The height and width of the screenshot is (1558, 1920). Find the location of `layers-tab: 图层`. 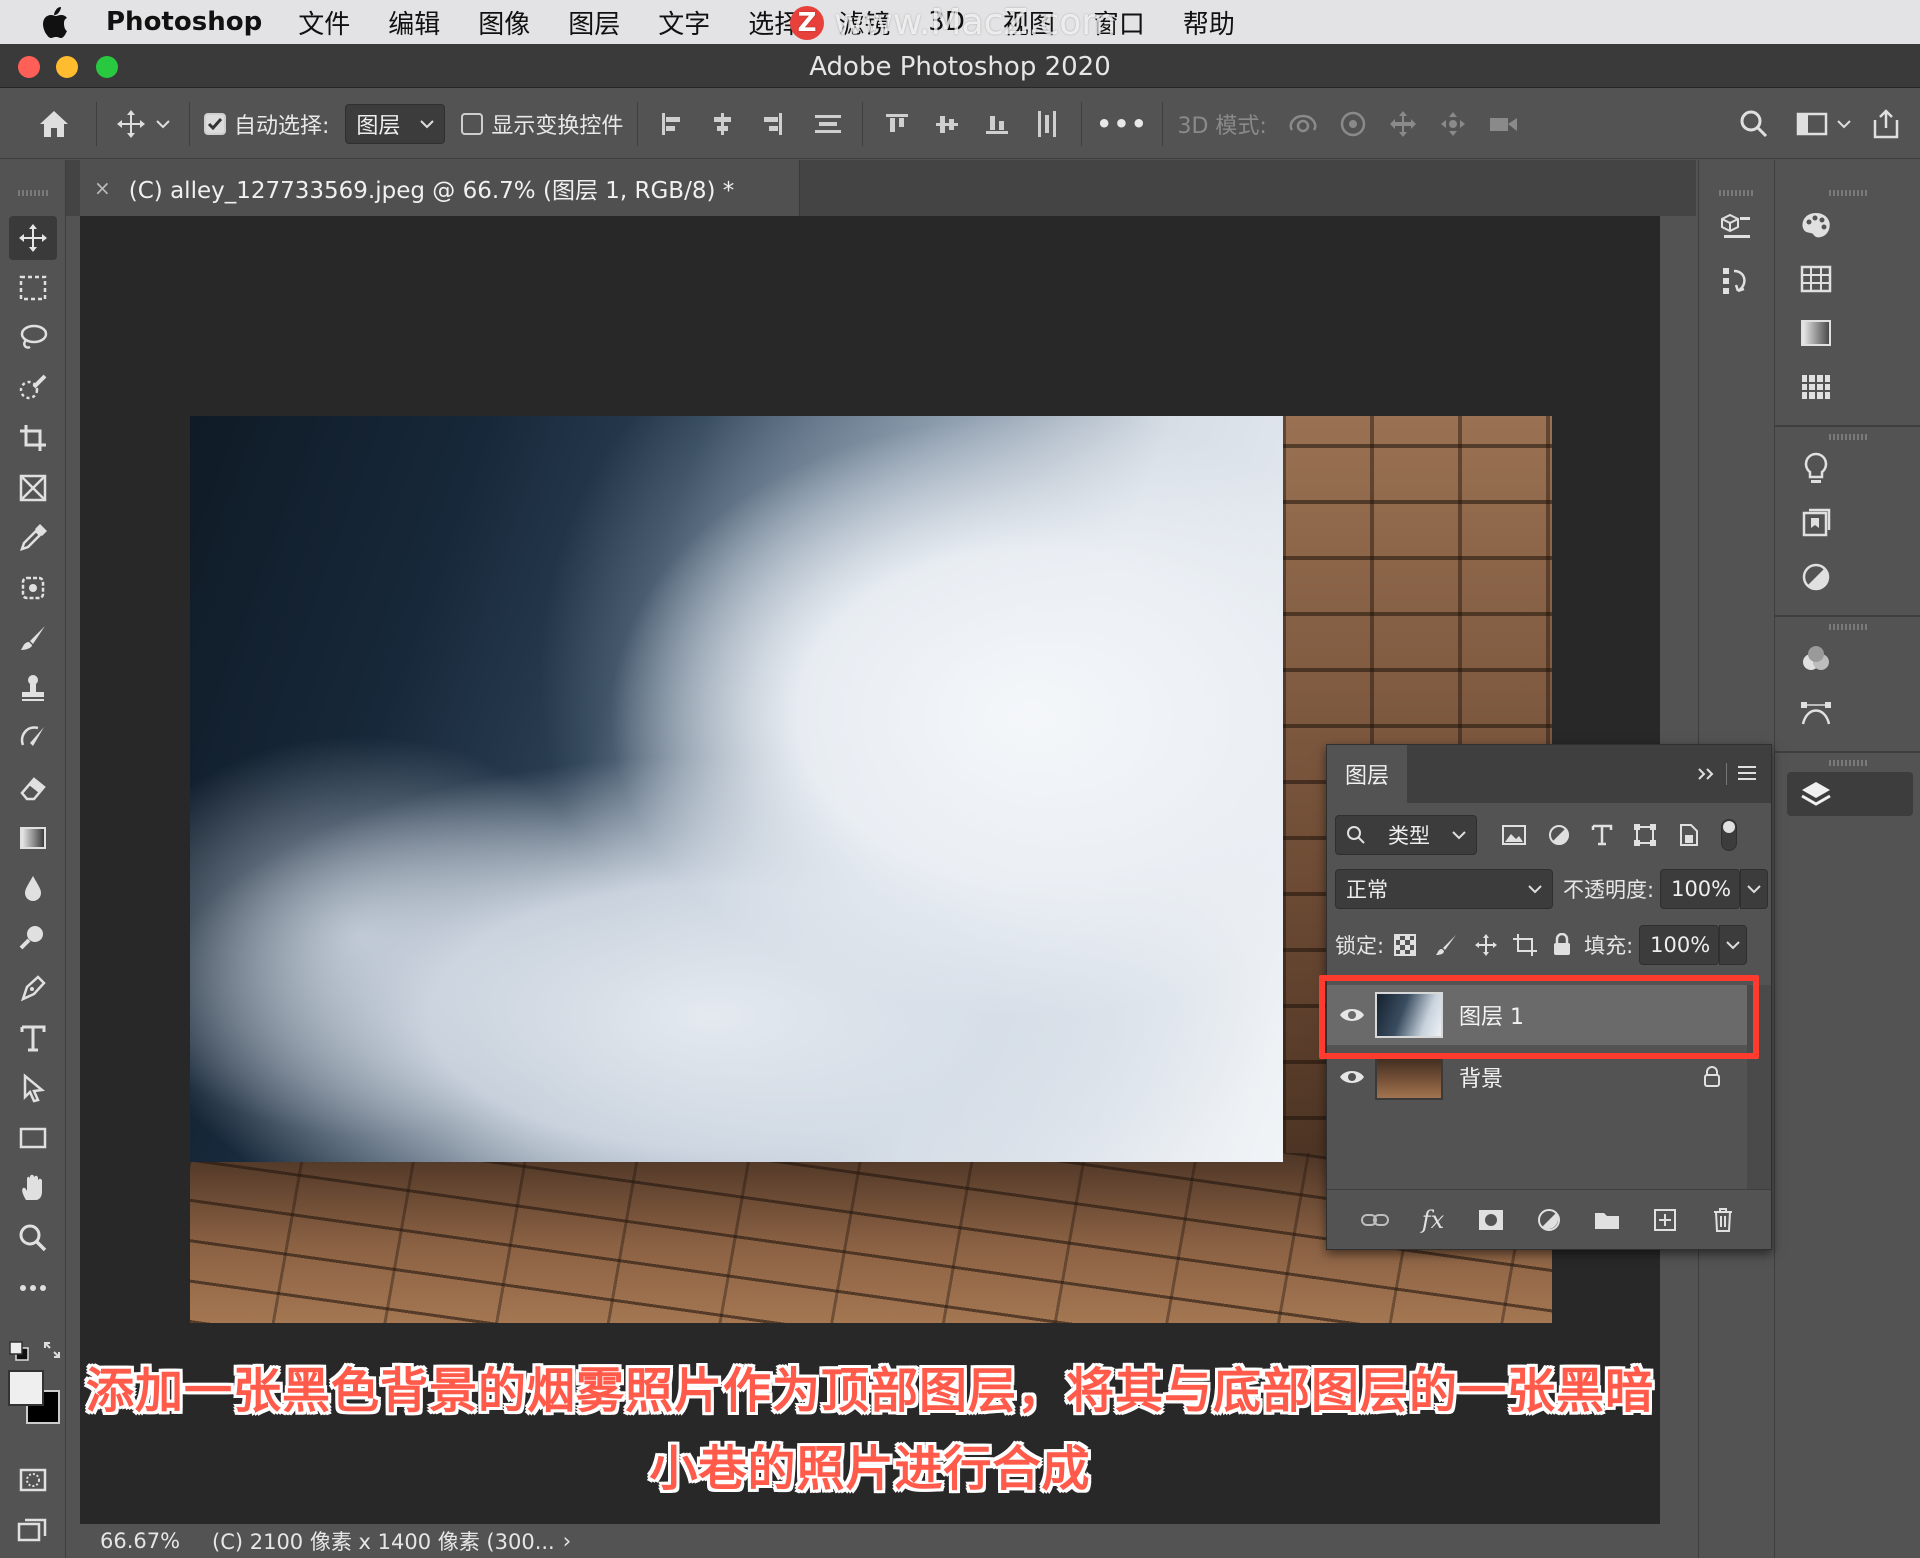

layers-tab: 图层 is located at coordinates (1367, 774).